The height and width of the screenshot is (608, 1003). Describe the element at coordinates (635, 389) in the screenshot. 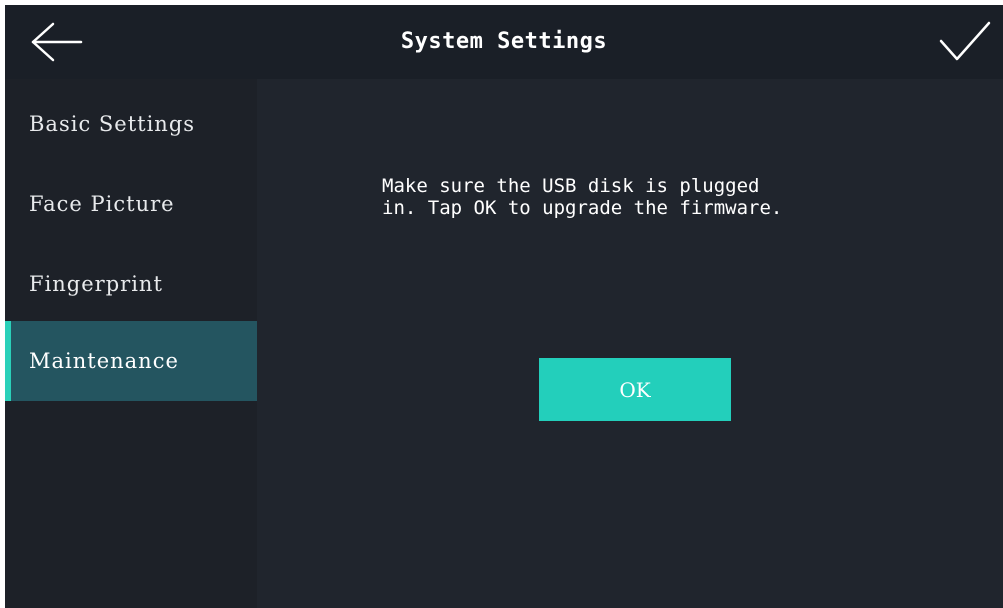

I see `ok-button: OK` at that location.